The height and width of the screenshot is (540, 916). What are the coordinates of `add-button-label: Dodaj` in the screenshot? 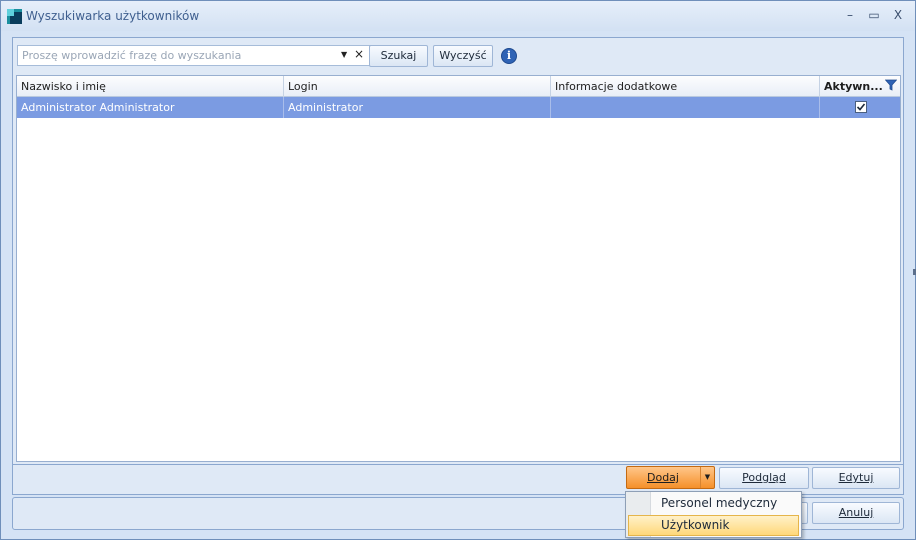 It's located at (663, 477).